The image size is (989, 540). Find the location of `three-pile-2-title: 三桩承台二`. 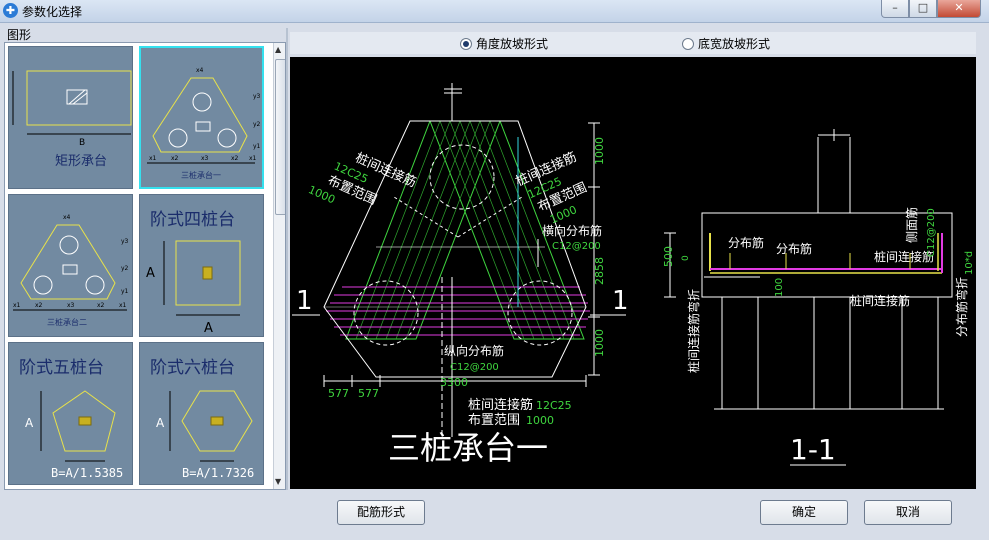

three-pile-2-title: 三桩承台二 is located at coordinates (67, 322).